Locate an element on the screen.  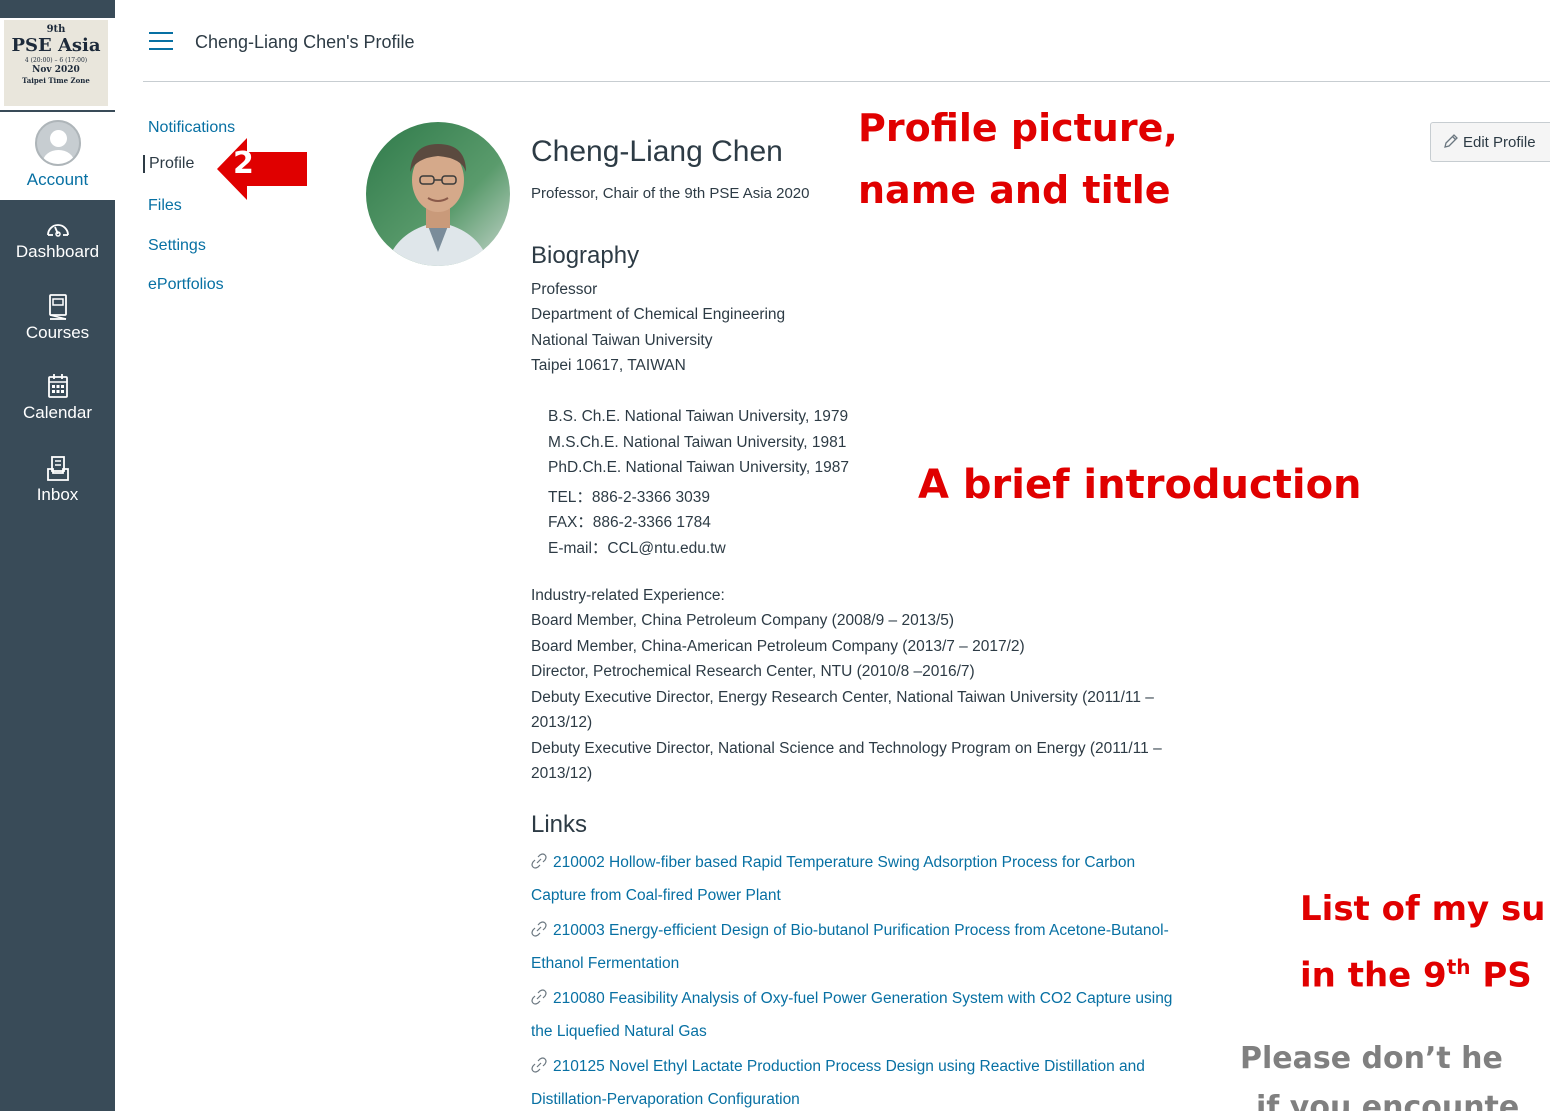
global-nav-inbox: Inbox is located at coordinates (57, 480).